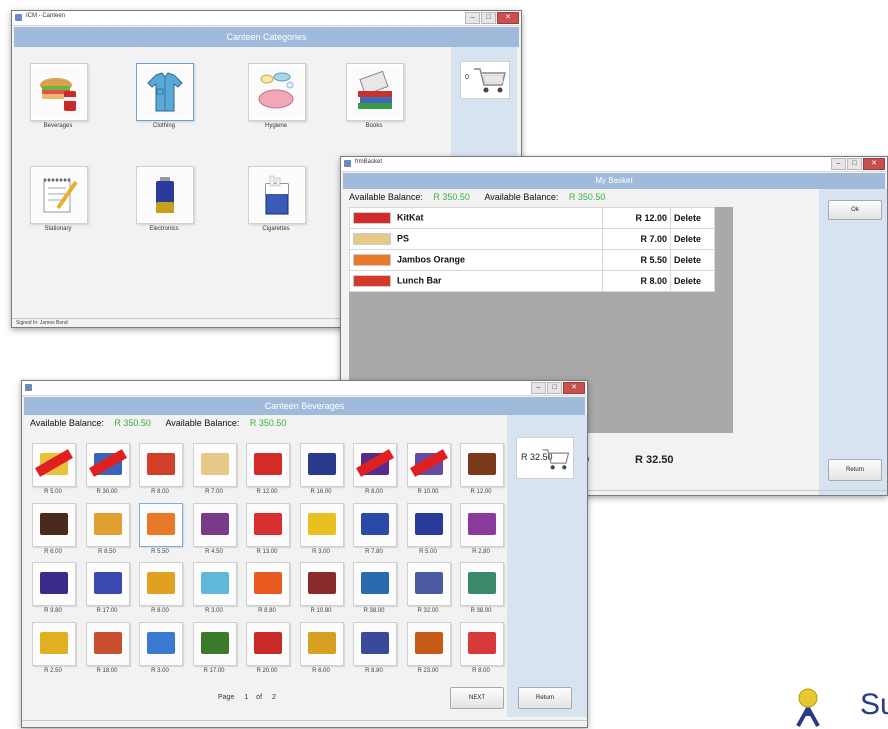 This screenshot has height=729, width=888. I want to click on product-thumbnail, so click(372, 239).